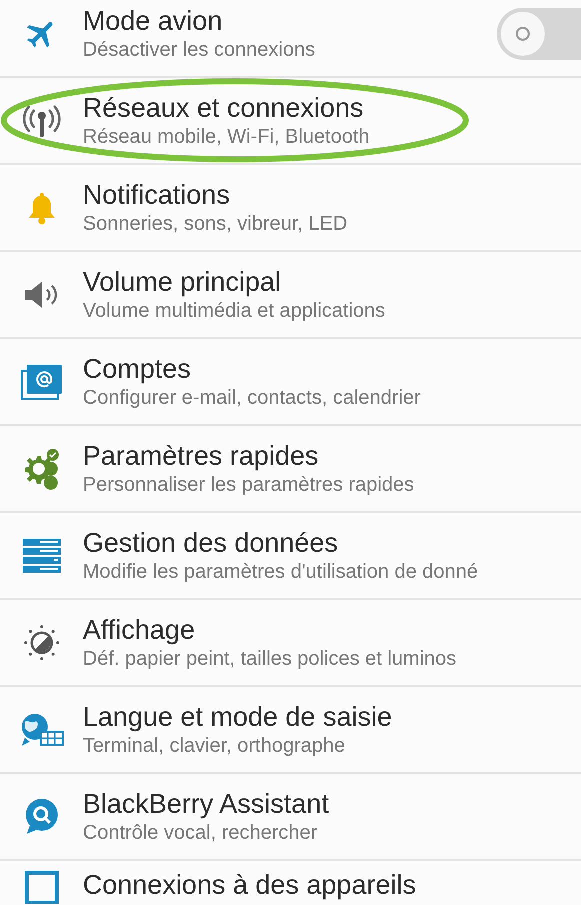  Describe the element at coordinates (42, 381) in the screenshot. I see `email-account-icon` at that location.